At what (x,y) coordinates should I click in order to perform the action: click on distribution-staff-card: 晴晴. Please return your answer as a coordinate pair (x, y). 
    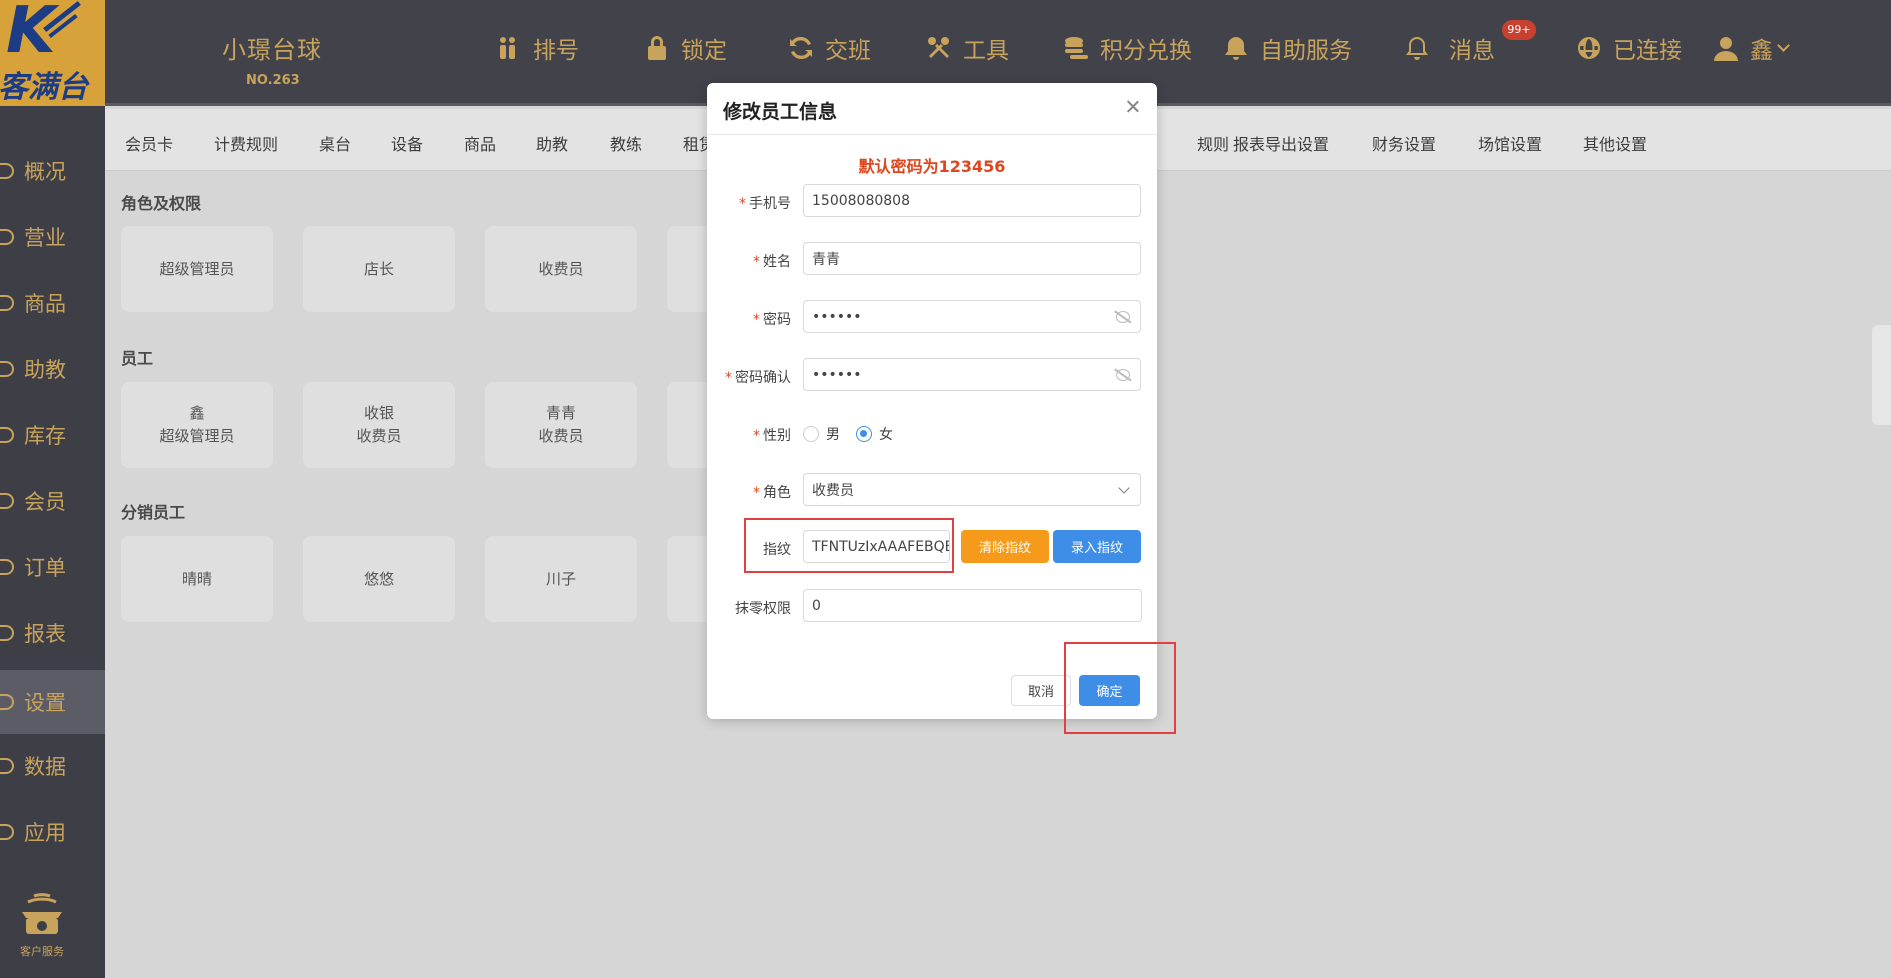
    Looking at the image, I should click on (197, 579).